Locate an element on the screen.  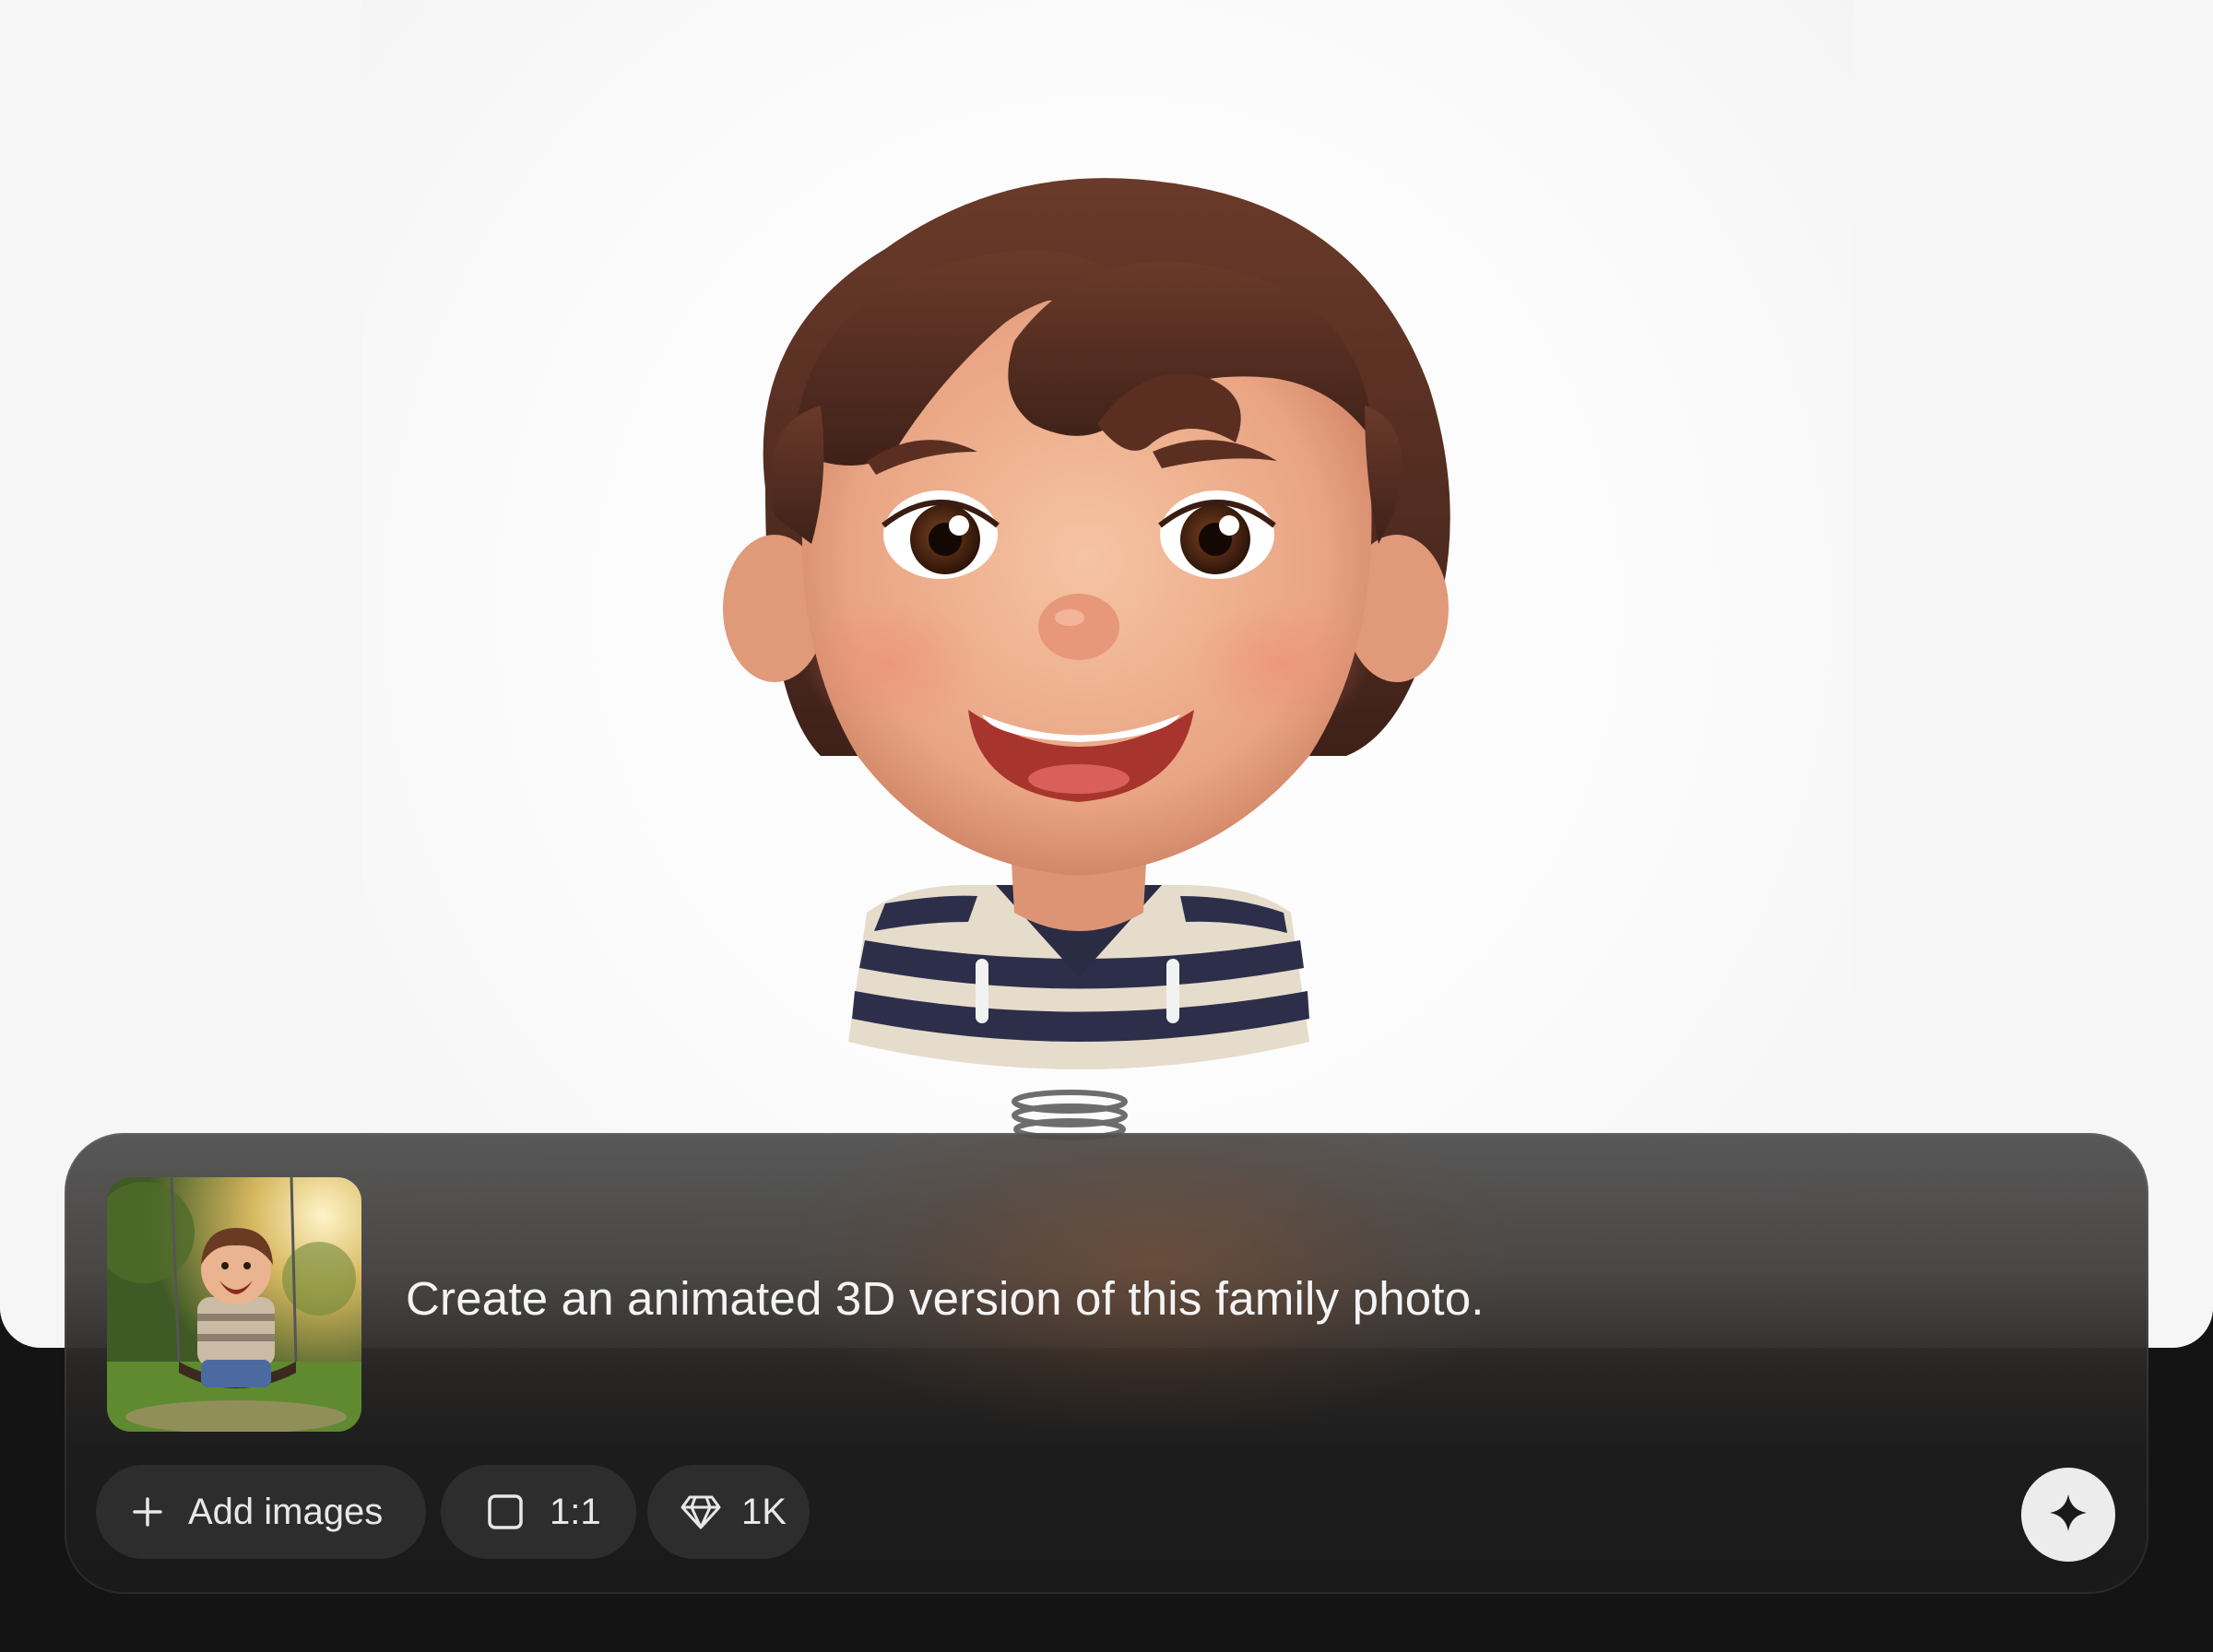
resolution-label: 1K is located at coordinates (764, 1511).